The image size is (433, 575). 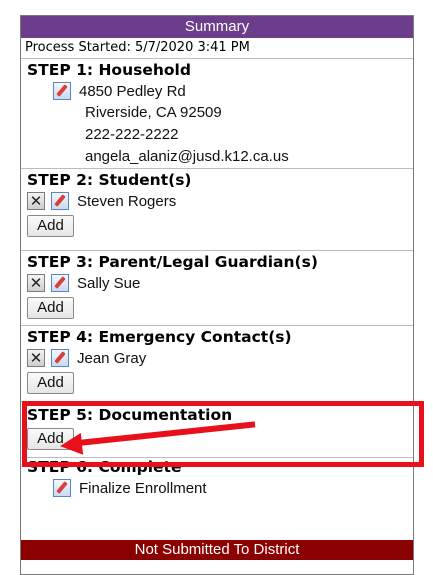 What do you see at coordinates (112, 358) in the screenshot?
I see `emergency-contact-name: Jean Gray` at bounding box center [112, 358].